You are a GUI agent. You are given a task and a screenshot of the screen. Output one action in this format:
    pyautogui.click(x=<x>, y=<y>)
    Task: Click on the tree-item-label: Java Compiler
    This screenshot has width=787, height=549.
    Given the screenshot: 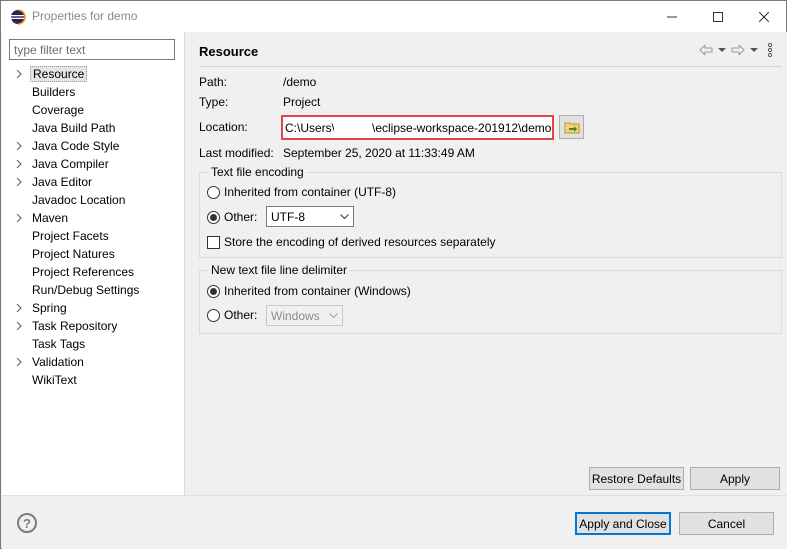 What is the action you would take?
    pyautogui.click(x=70, y=164)
    